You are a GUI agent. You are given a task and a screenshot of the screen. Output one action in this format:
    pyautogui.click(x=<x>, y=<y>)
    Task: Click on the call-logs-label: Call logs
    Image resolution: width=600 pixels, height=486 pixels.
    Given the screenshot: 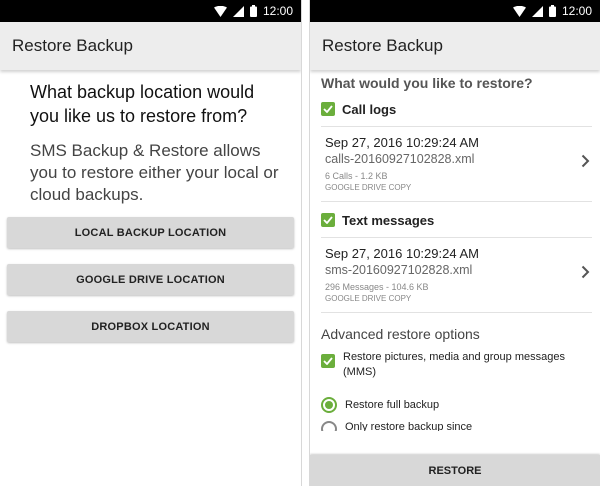 What is the action you would take?
    pyautogui.click(x=369, y=109)
    